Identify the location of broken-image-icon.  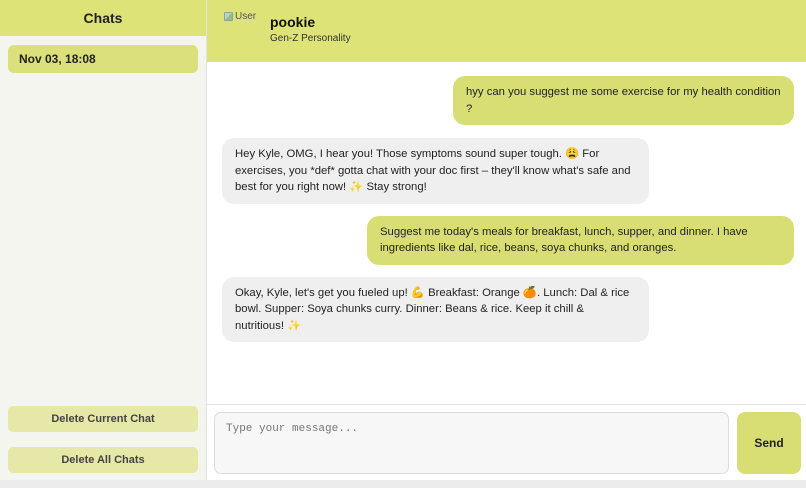
(228, 16).